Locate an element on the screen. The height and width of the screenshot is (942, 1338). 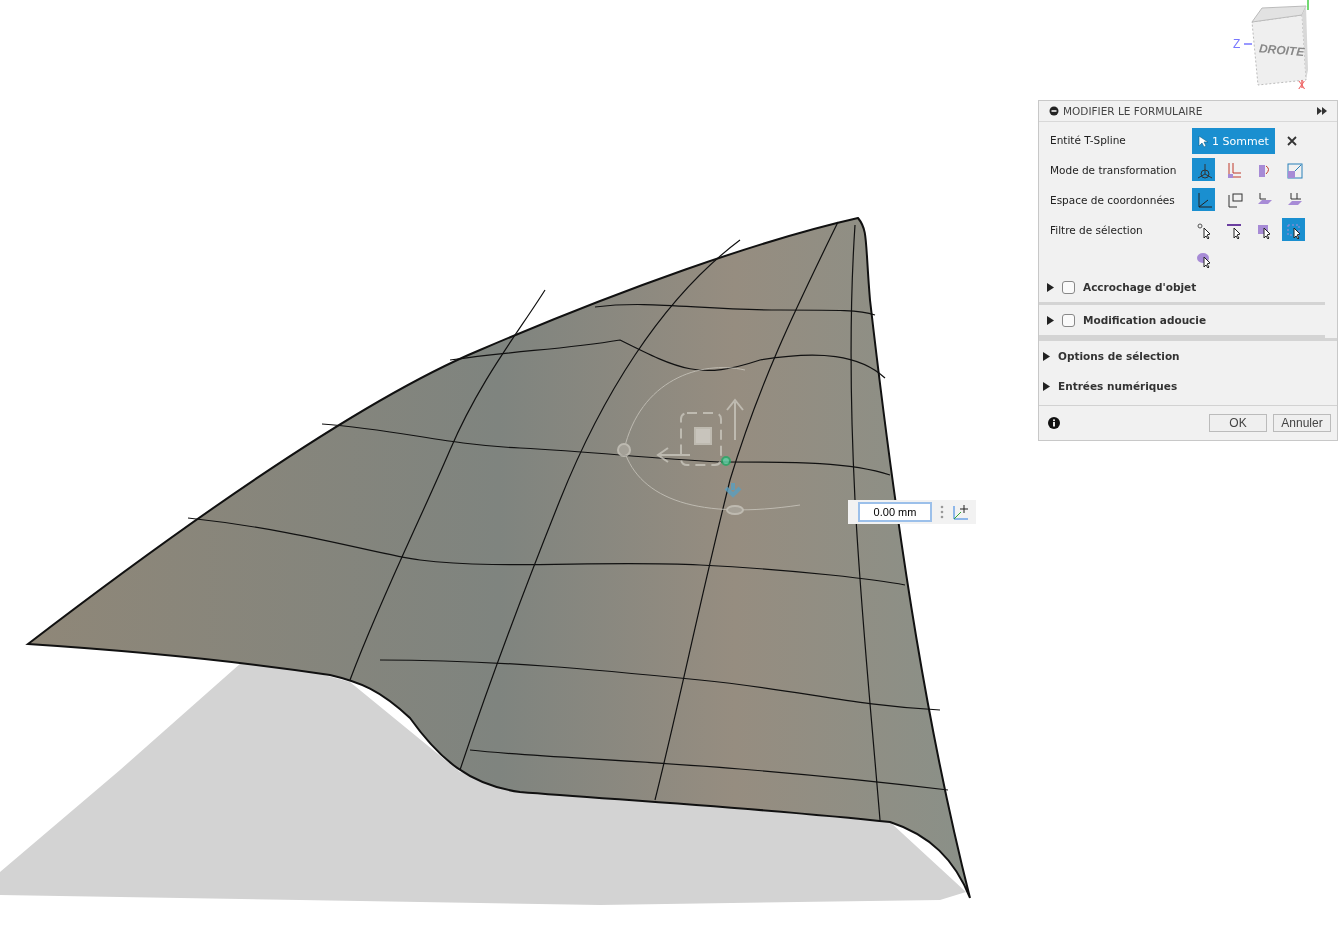
view-cube is located at coordinates (1276, 44).